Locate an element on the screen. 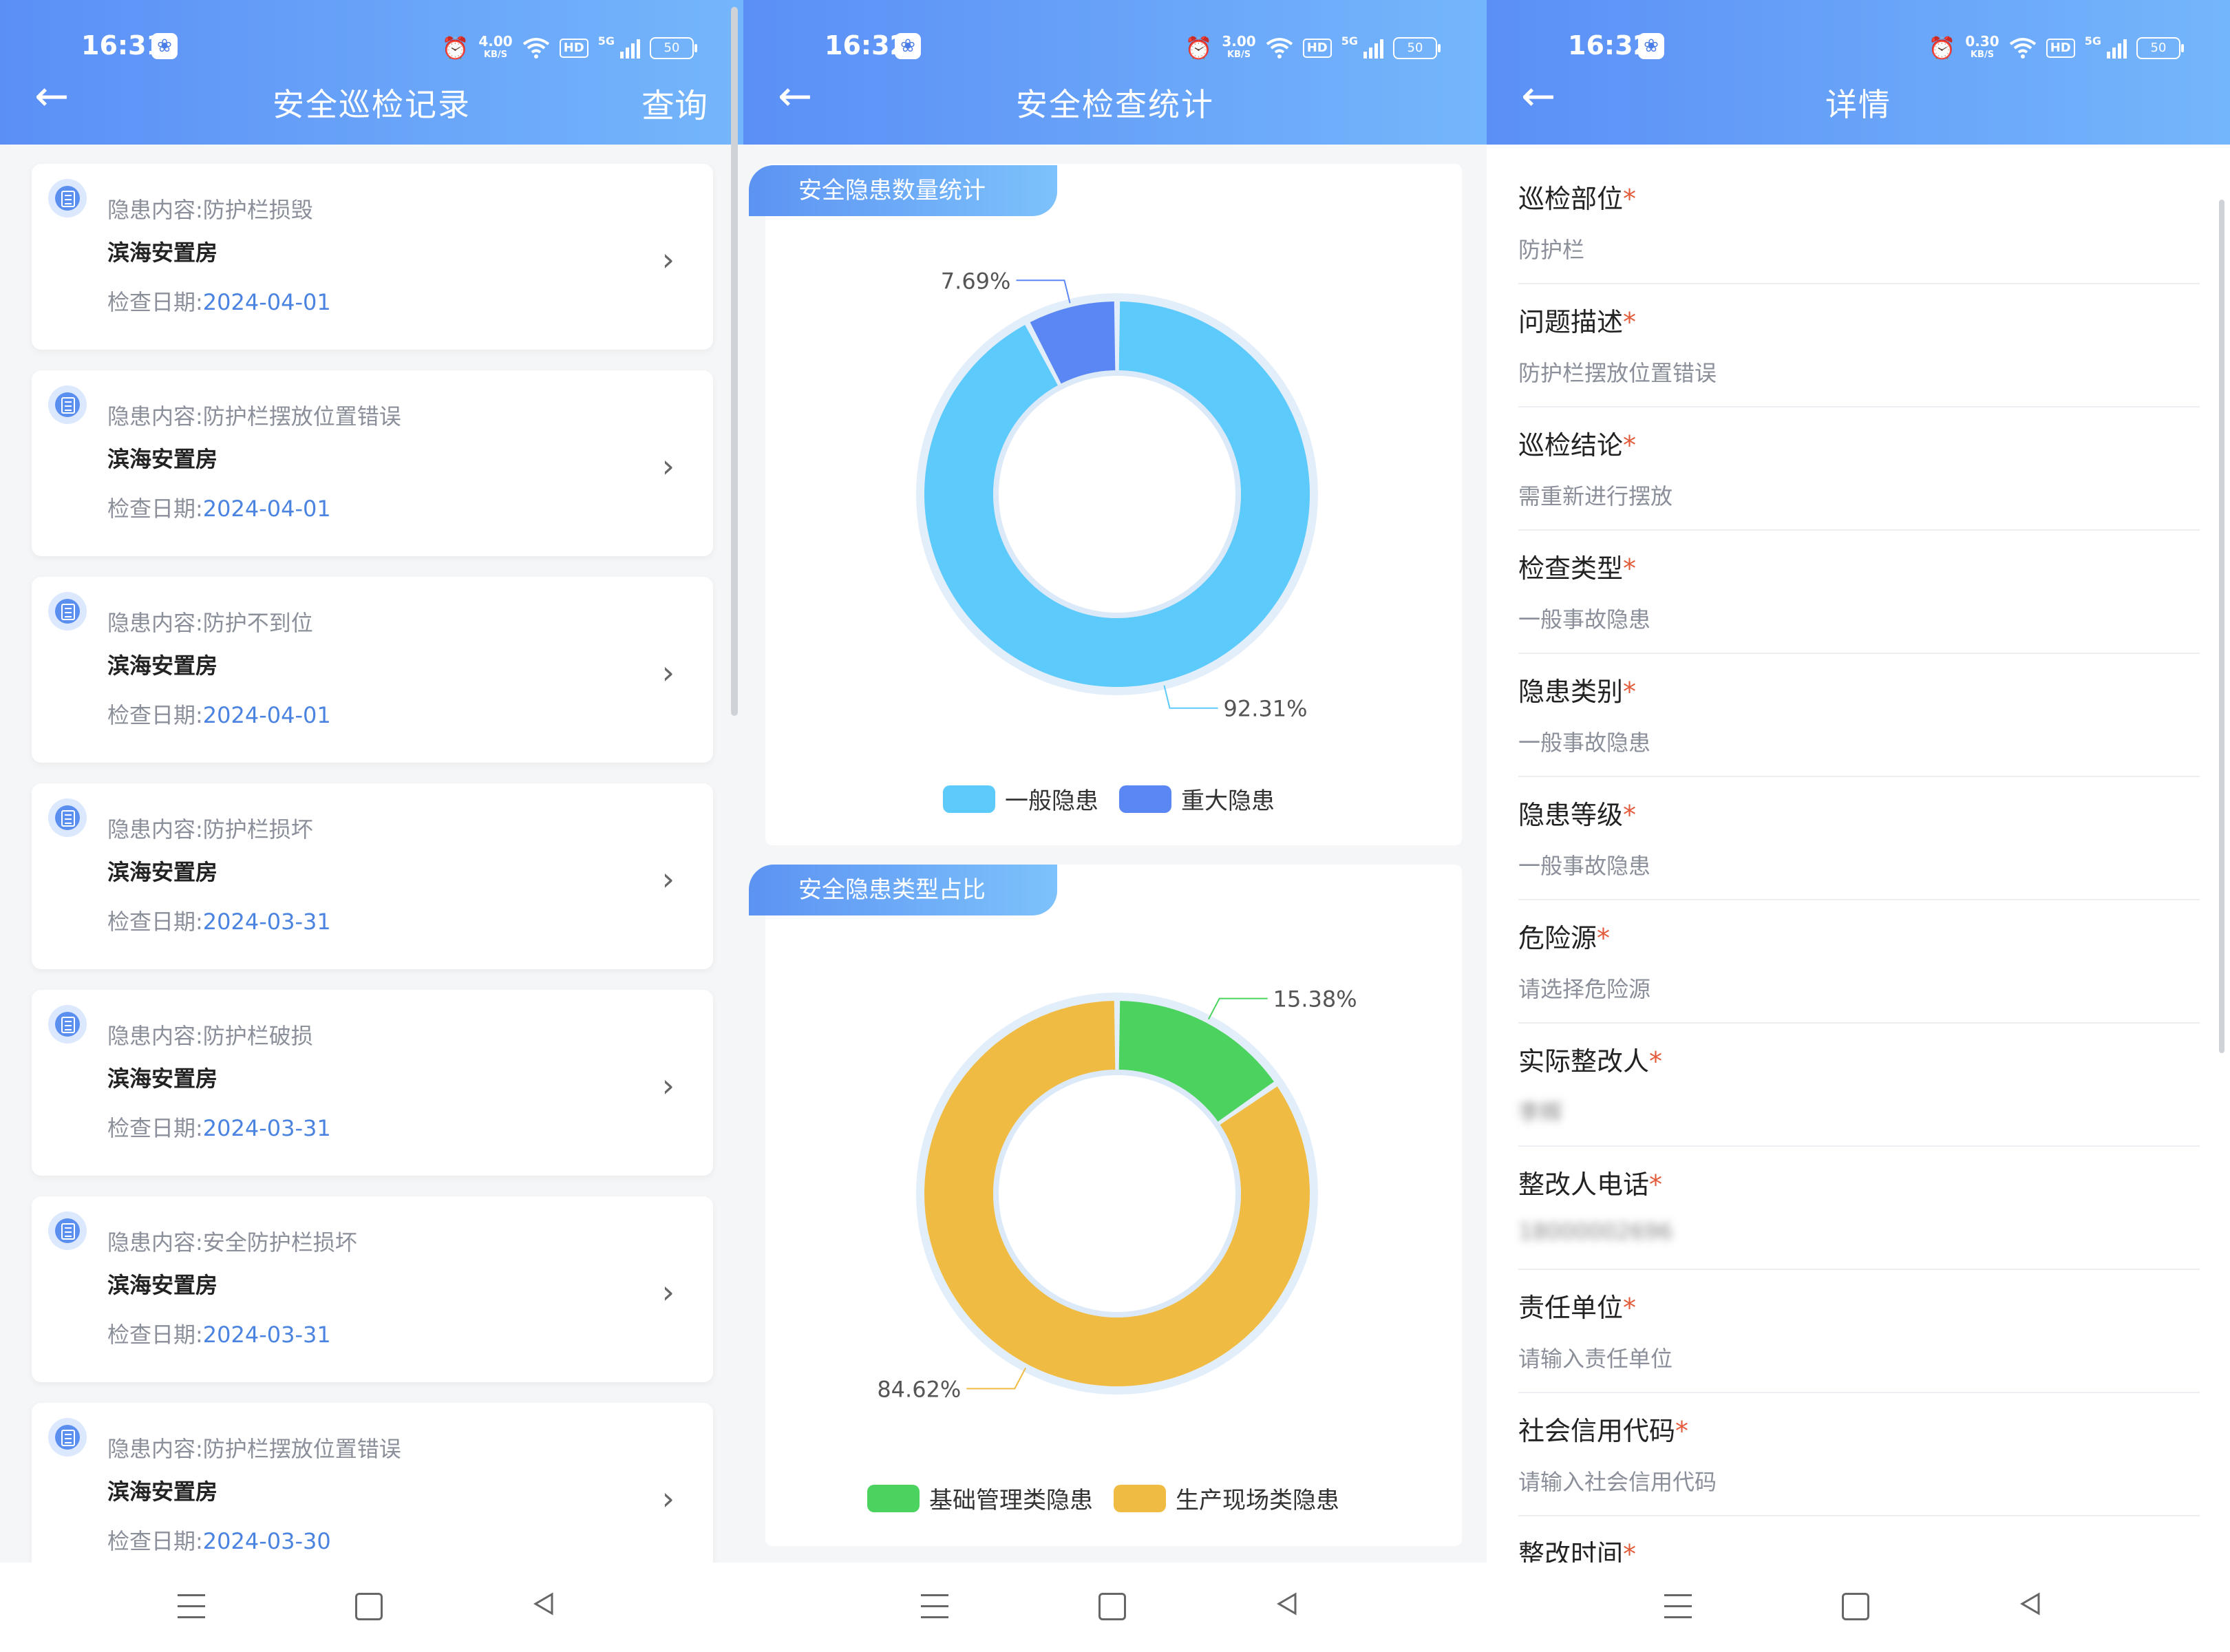 This screenshot has height=1652, width=2230. system-nav-bar is located at coordinates (371, 1607).